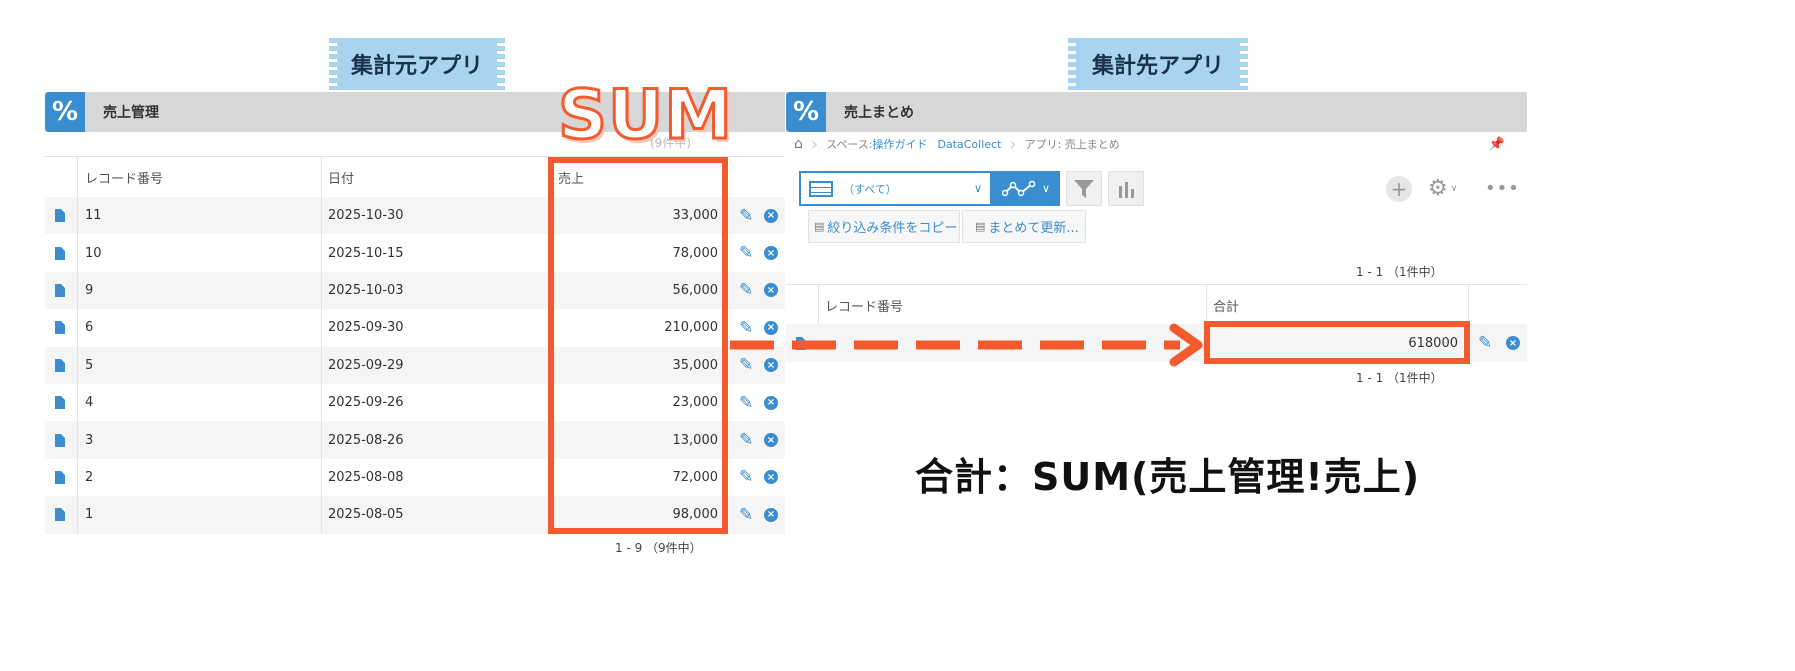 The height and width of the screenshot is (671, 1795). I want to click on add-record-button: +, so click(1399, 189).